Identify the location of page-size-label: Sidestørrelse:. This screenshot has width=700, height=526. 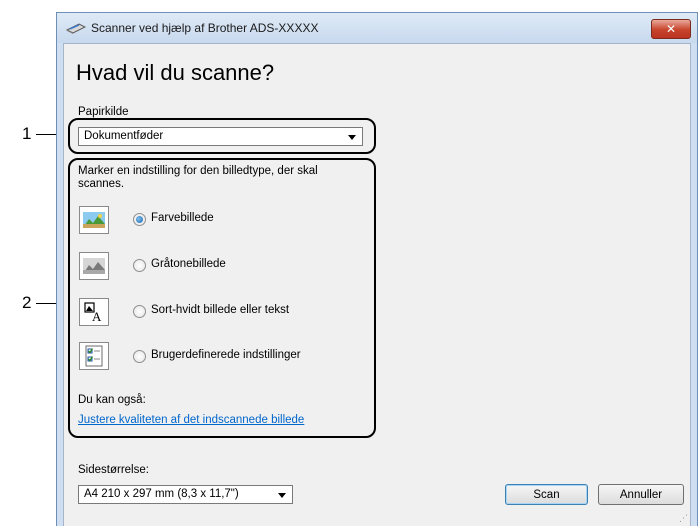
(113, 470).